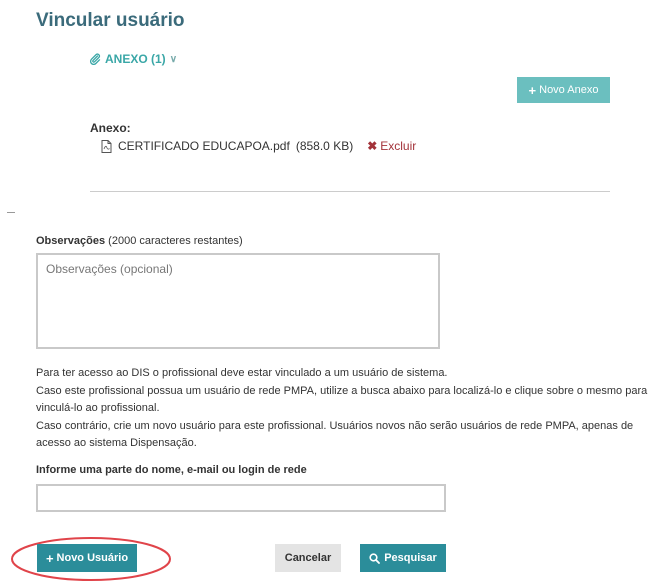 This screenshot has height=583, width=650. Describe the element at coordinates (398, 146) in the screenshot. I see `delete-attachment-label: Excluir` at that location.